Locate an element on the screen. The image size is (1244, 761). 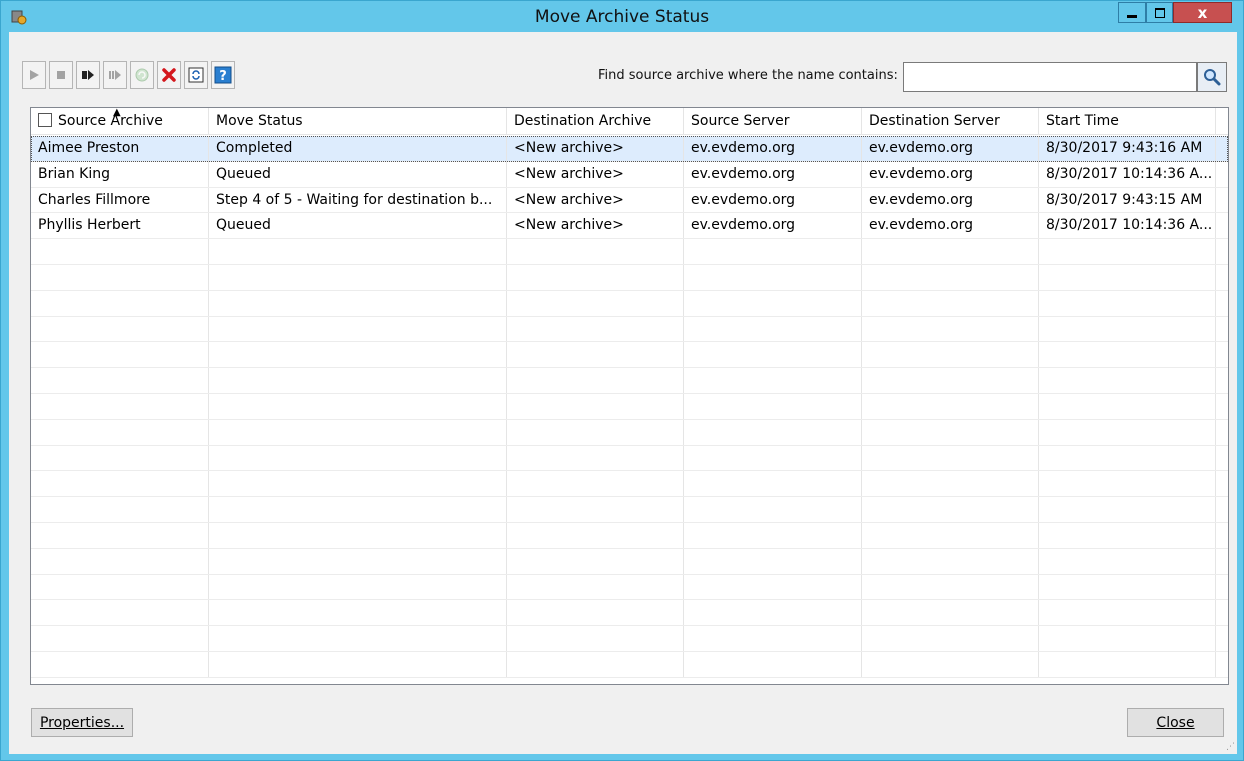
stop-icon is located at coordinates (61, 75).